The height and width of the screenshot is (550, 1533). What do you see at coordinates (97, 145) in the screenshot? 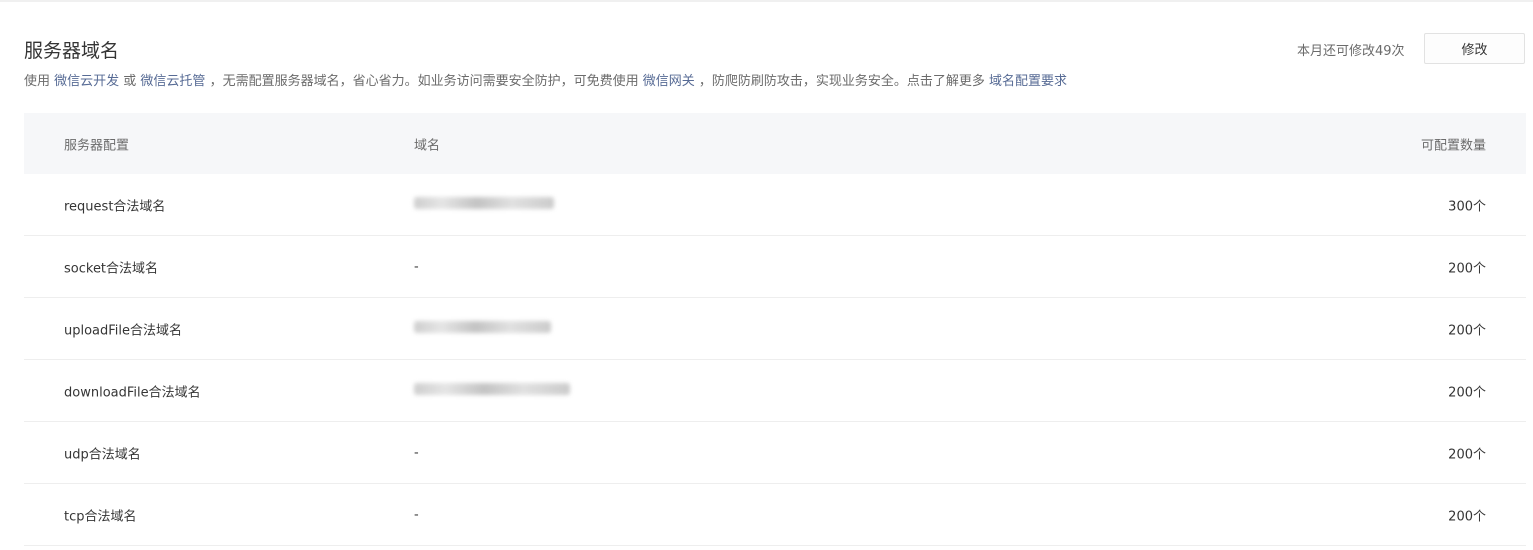
I see `header-config: 服务器配置` at bounding box center [97, 145].